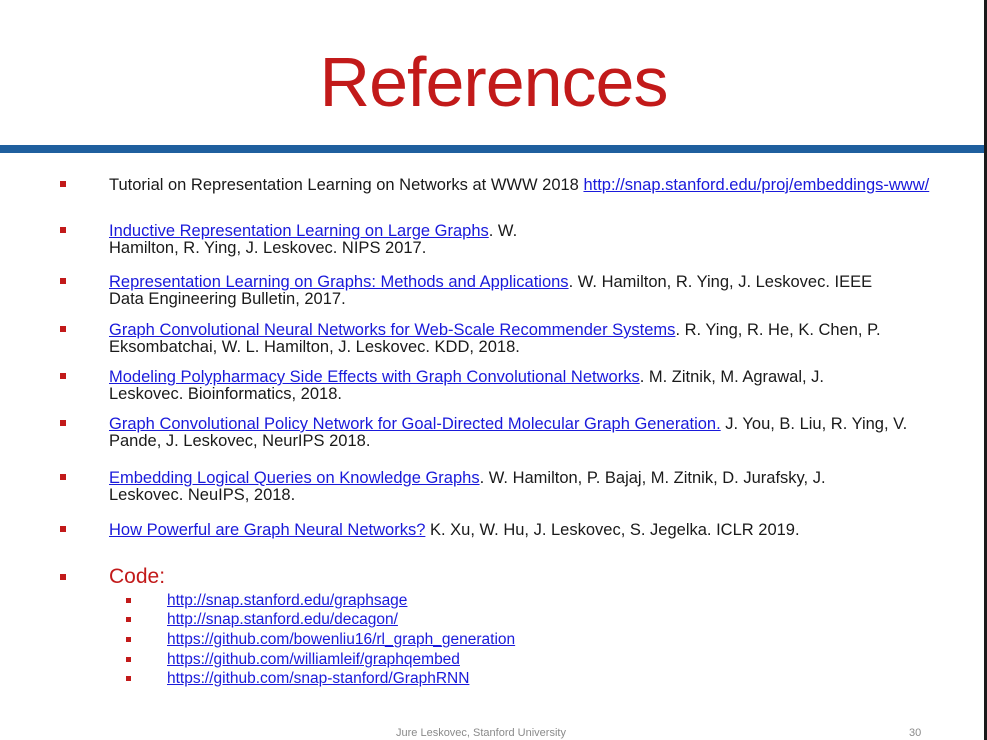 The width and height of the screenshot is (987, 740). I want to click on code-link: http://snap.stanford.edu/decagon/, so click(282, 619).